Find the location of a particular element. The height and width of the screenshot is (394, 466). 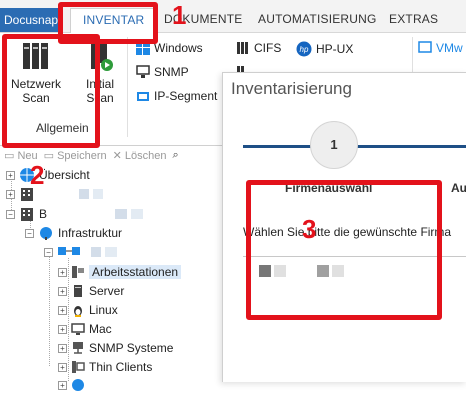

building-icon is located at coordinates (27, 214).